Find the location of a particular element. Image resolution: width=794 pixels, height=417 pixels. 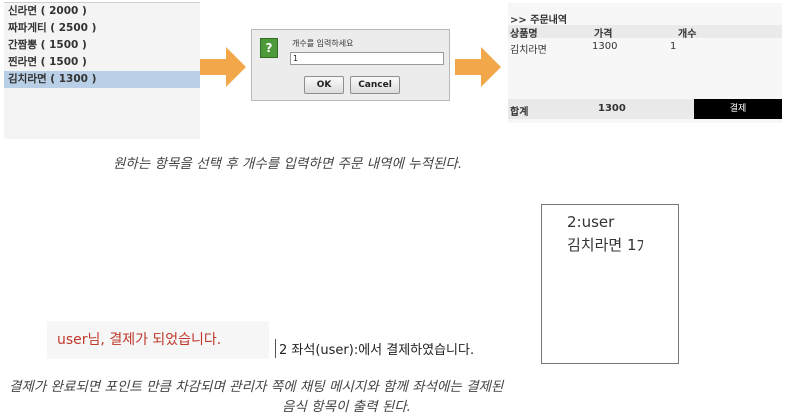

menu-item-selected: 김치라면 ( 1300 ) is located at coordinates (102, 79).